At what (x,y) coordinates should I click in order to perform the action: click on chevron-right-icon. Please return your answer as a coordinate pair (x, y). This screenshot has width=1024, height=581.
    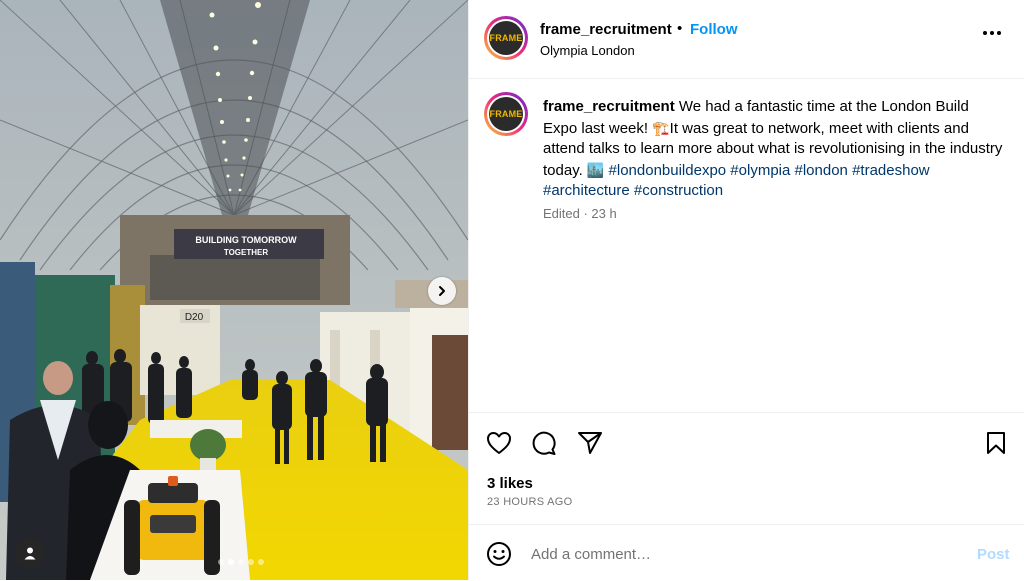
    Looking at the image, I should click on (442, 291).